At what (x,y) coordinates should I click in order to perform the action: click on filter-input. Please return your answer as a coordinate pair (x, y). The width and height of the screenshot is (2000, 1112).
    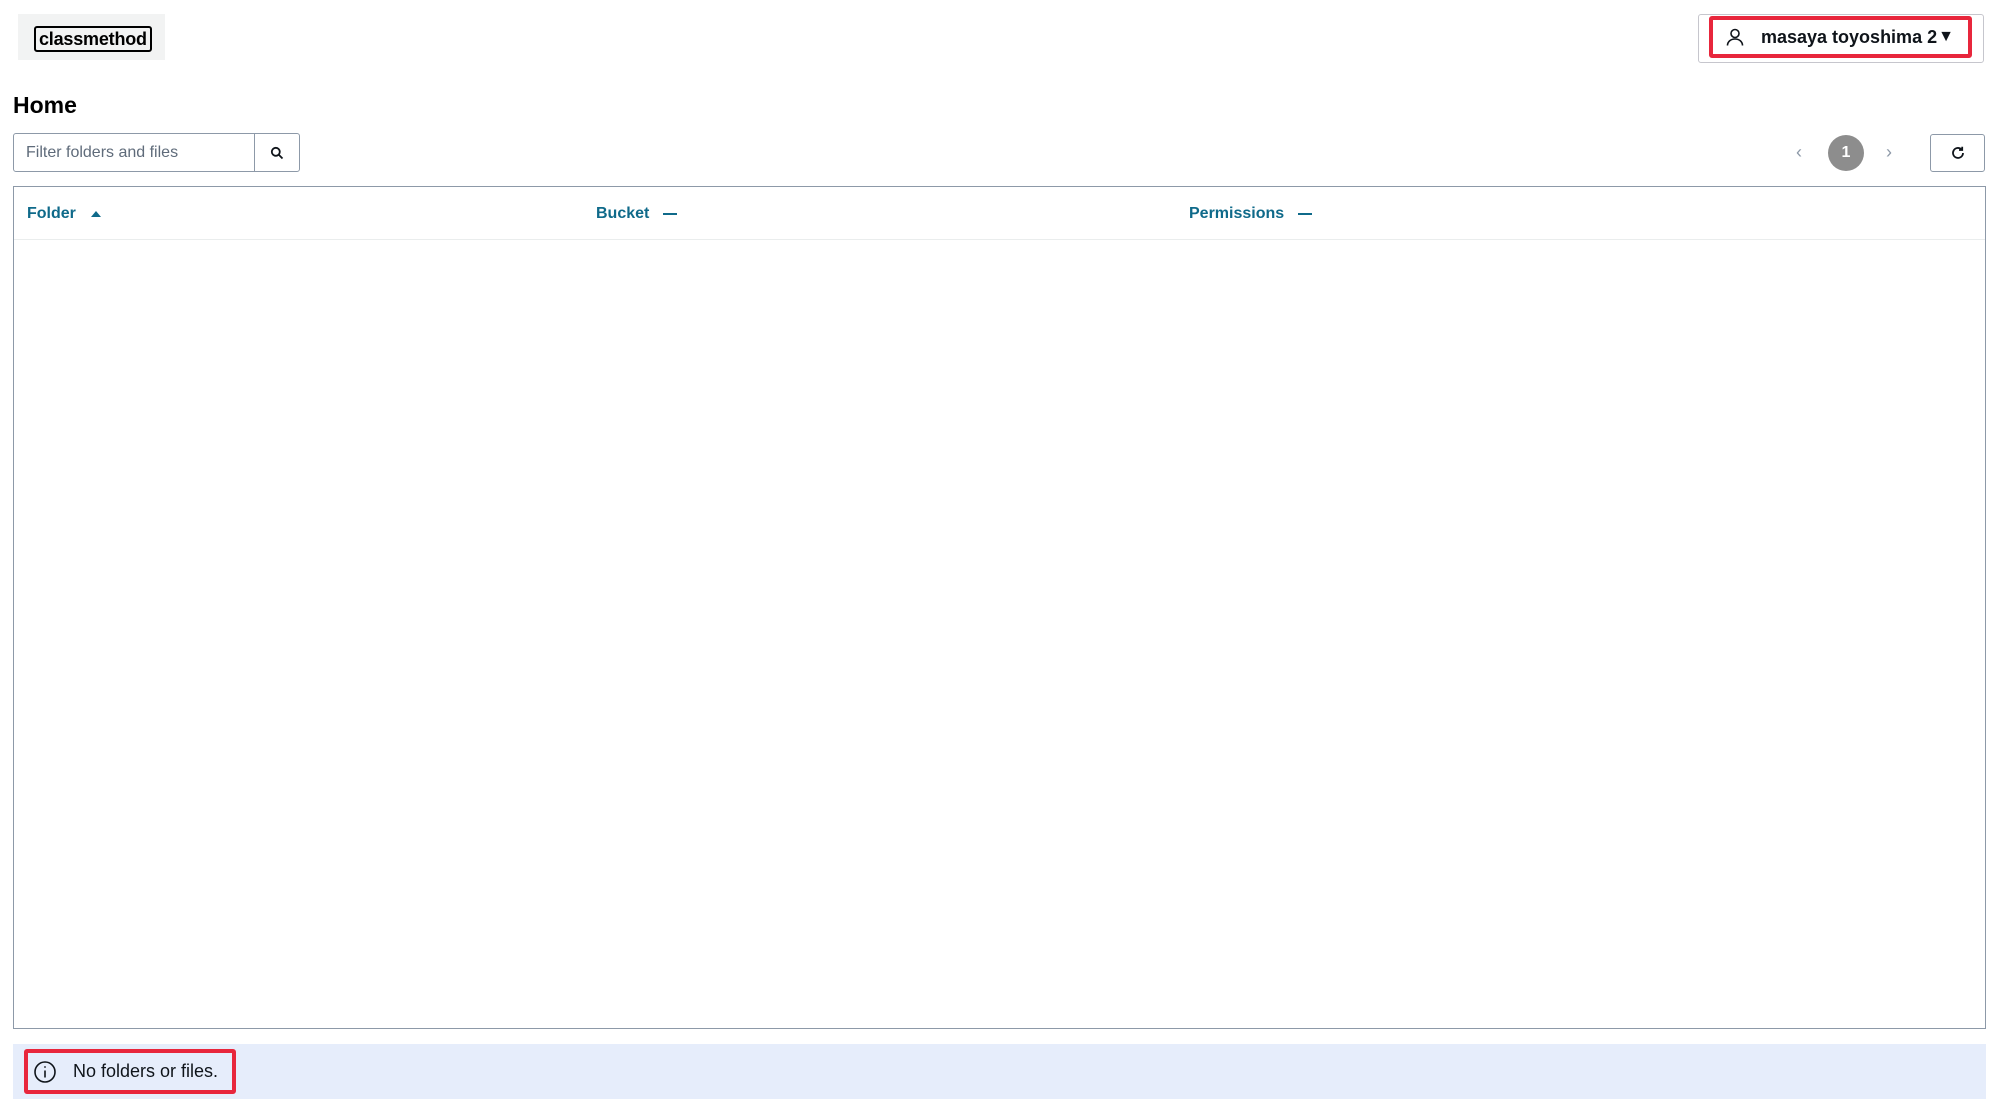
    Looking at the image, I should click on (134, 152).